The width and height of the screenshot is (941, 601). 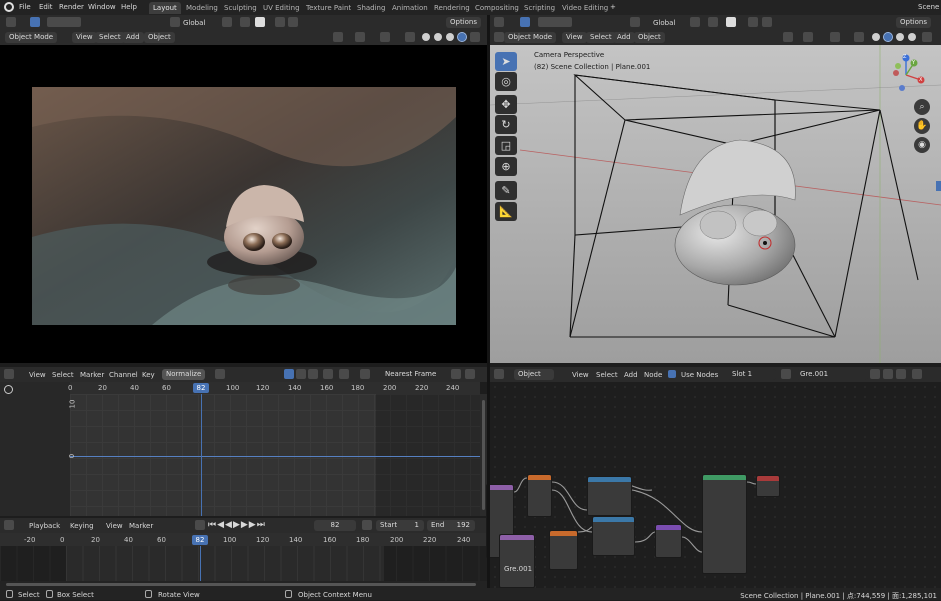 I want to click on node-select-menu: Select, so click(x=607, y=375).